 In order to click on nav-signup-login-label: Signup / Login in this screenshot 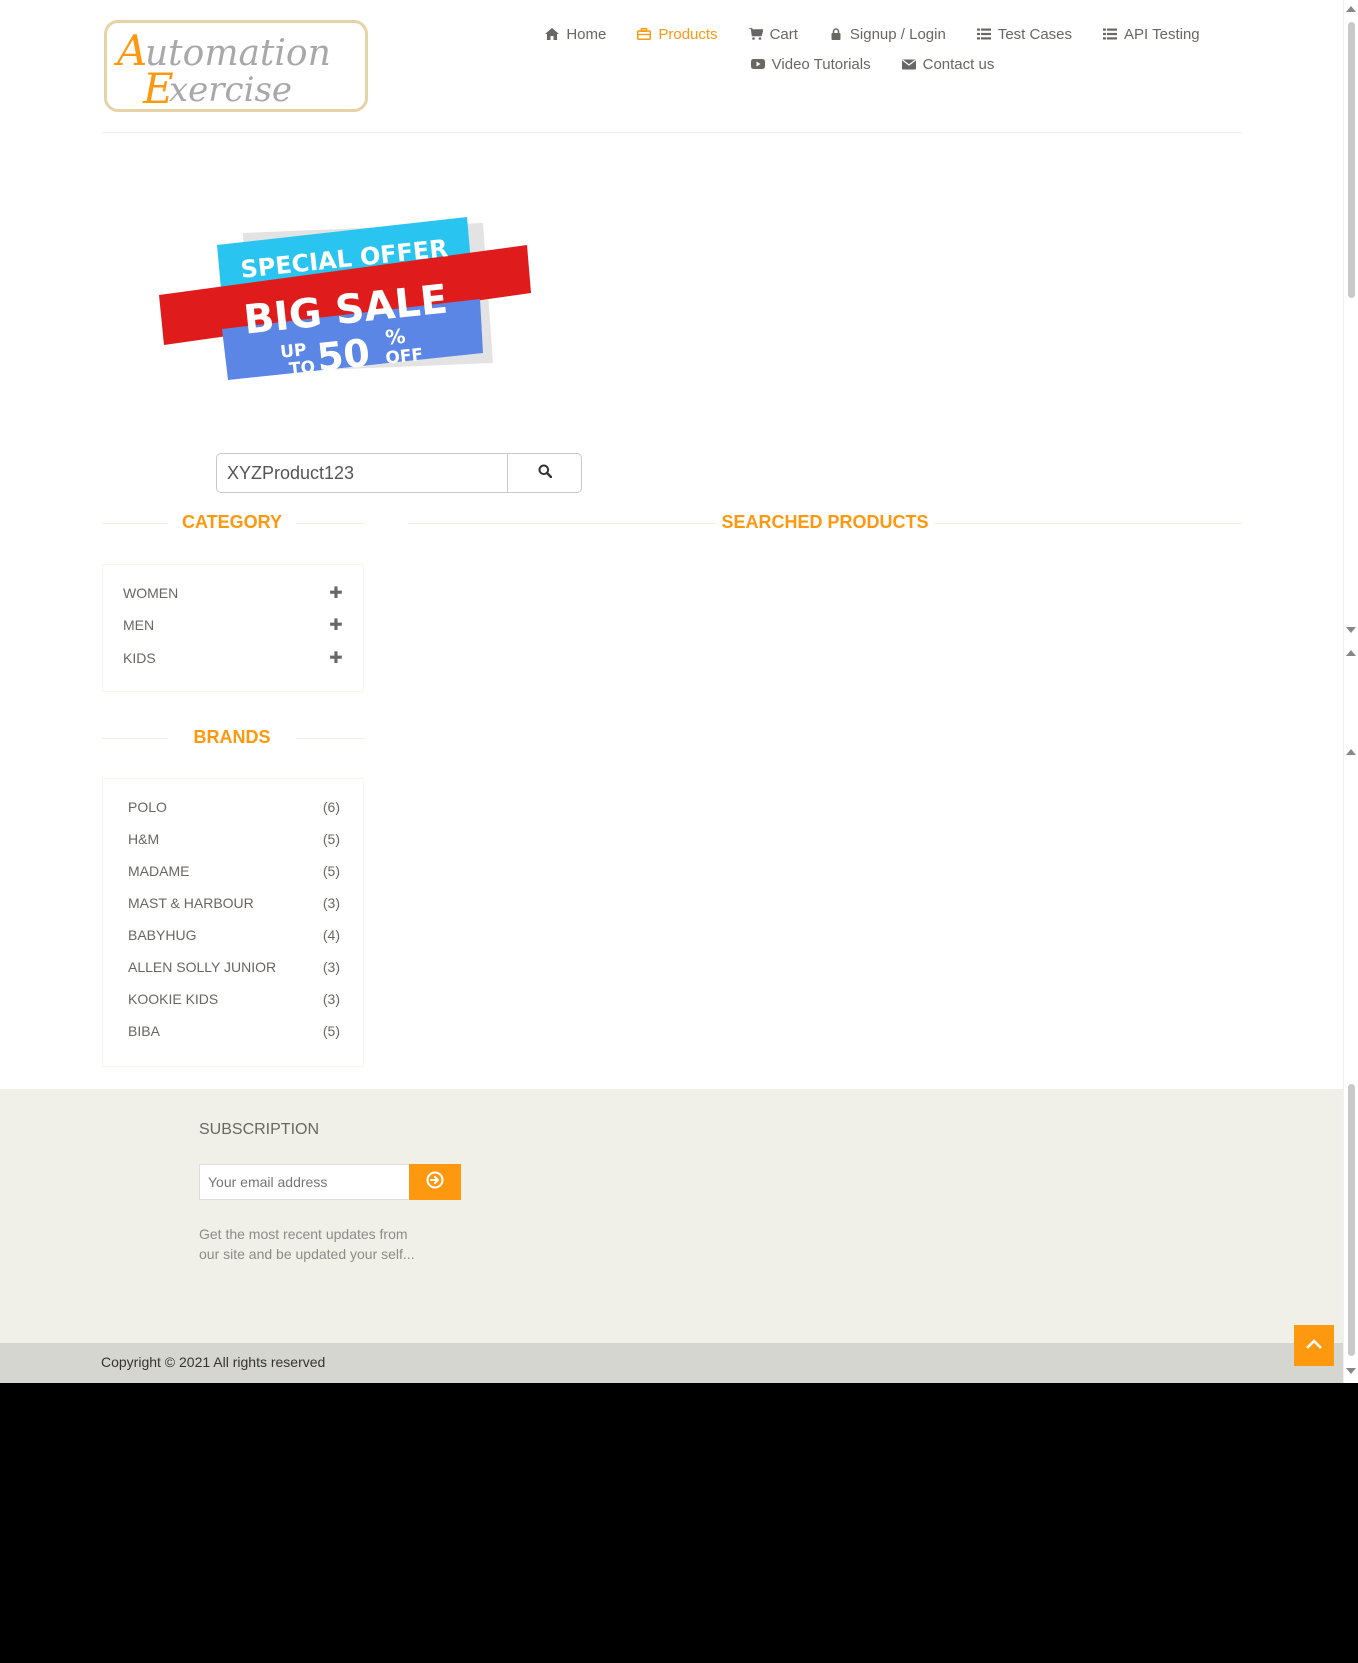, I will do `click(897, 34)`.